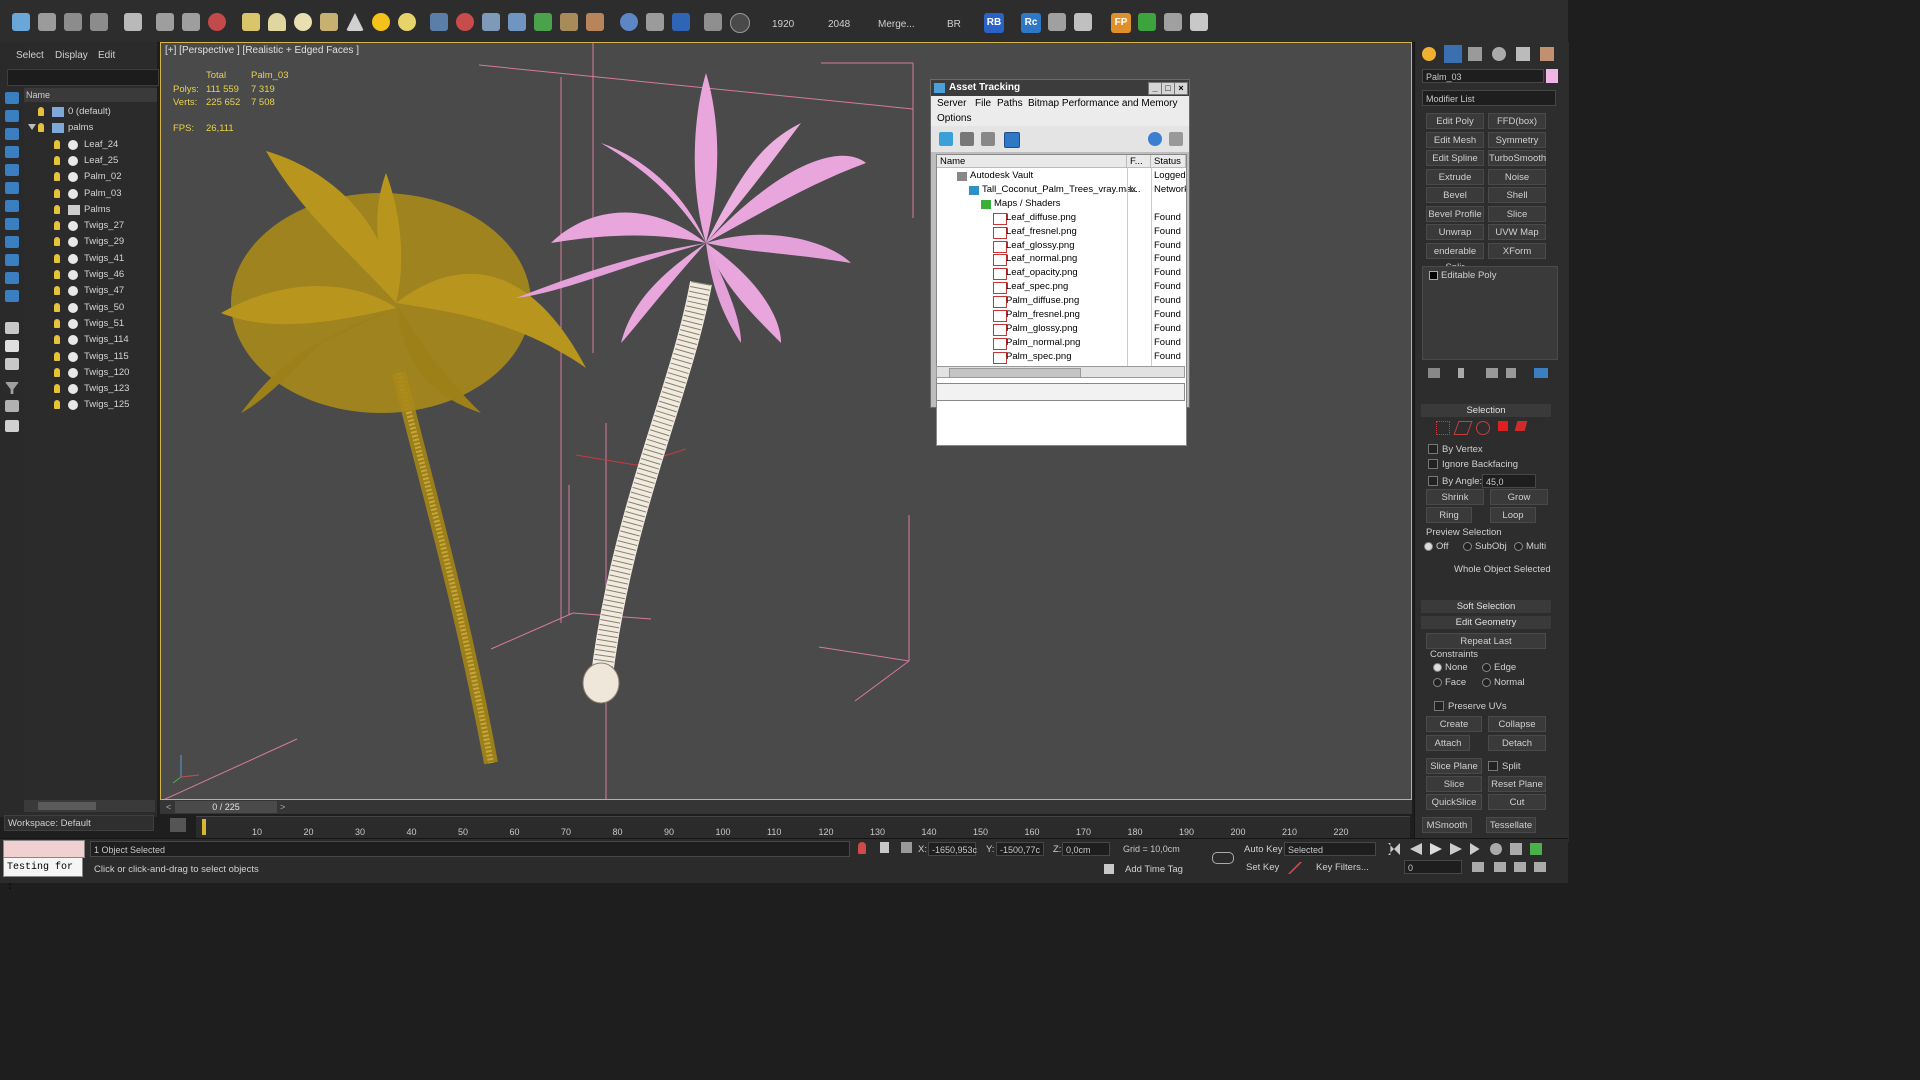 This screenshot has width=1920, height=1080. I want to click on edit-geometry-rollout-header: Edit Geometry, so click(1486, 622).